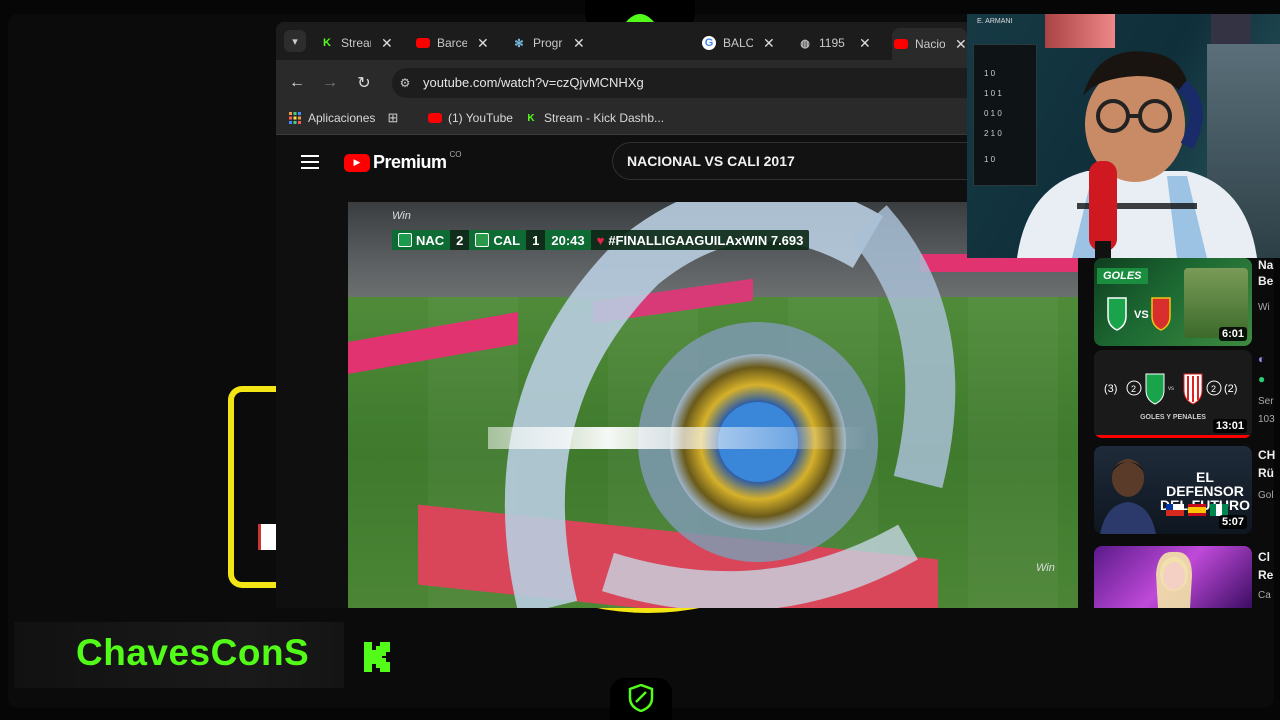 The image size is (1280, 720). I want to click on video-duration: 5:07, so click(1232, 522).